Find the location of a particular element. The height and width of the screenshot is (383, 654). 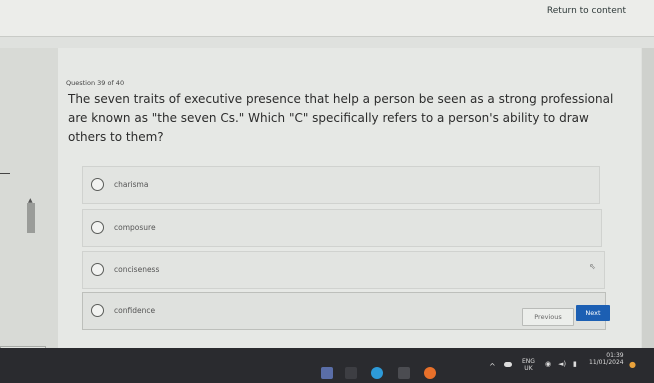

clock-time: 01:39 is located at coordinates (615, 355).